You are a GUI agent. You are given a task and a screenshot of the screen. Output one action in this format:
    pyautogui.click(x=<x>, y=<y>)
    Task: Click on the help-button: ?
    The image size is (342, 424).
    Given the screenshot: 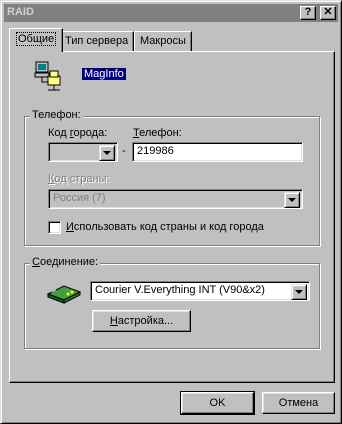 What is the action you would take?
    pyautogui.click(x=308, y=13)
    